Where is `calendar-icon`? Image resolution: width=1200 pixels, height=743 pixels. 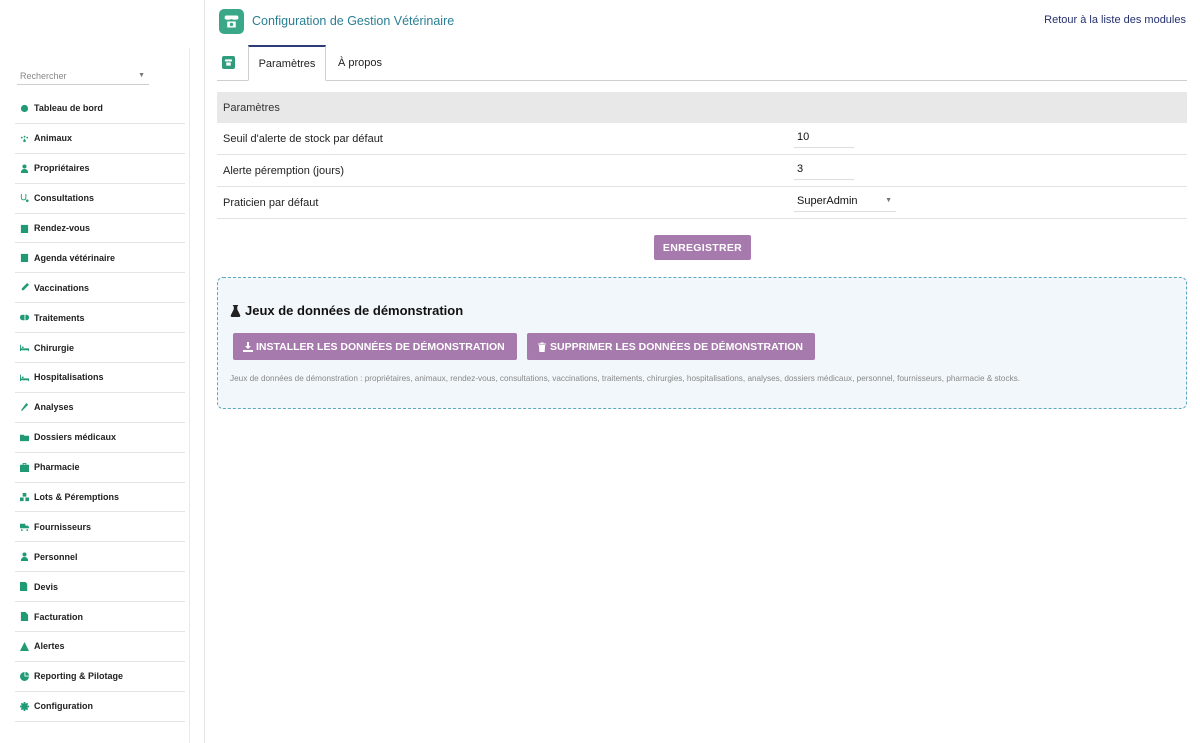 calendar-icon is located at coordinates (24, 257).